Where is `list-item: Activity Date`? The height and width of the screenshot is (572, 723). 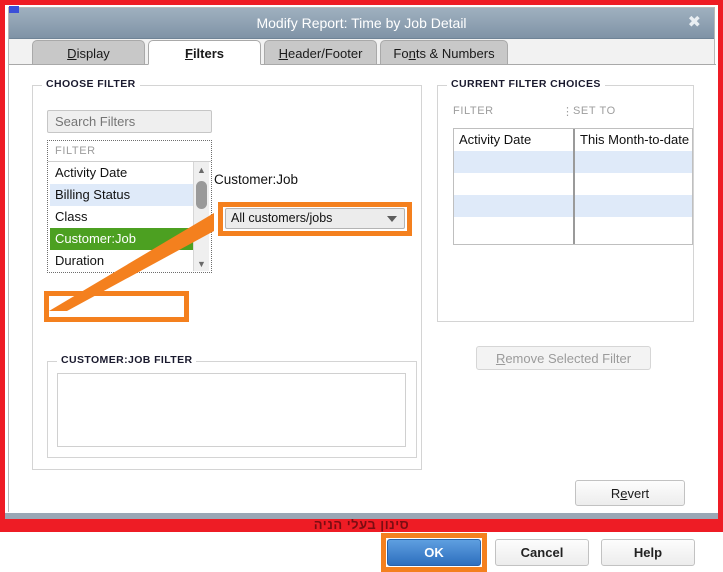 list-item: Activity Date is located at coordinates (123, 173).